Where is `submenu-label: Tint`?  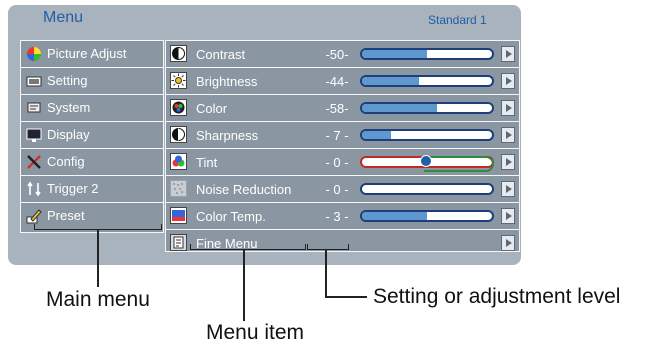
submenu-label: Tint is located at coordinates (207, 162).